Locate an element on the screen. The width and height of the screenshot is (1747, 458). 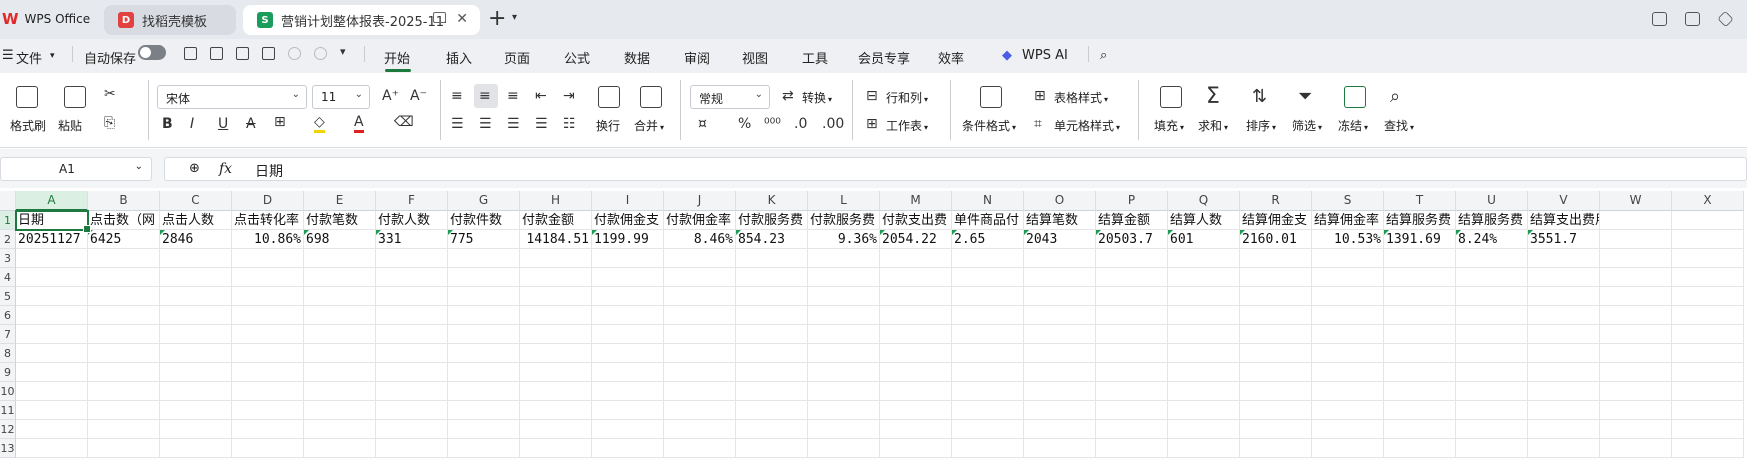
cell-J3 is located at coordinates (700, 258).